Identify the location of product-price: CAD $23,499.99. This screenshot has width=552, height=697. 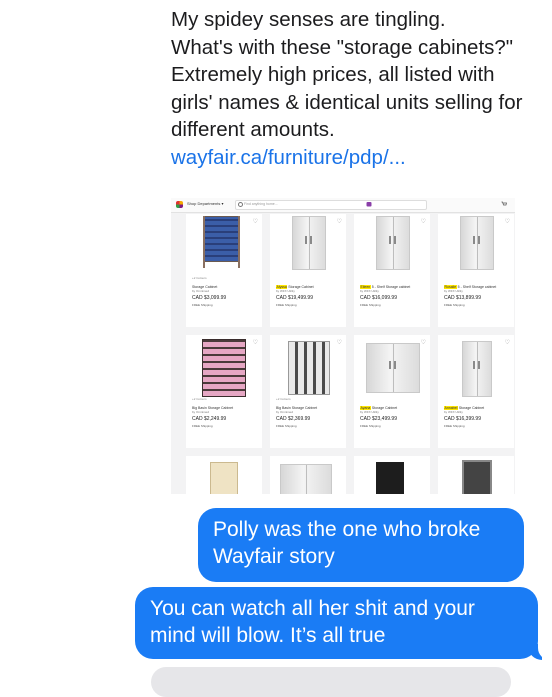
(378, 419).